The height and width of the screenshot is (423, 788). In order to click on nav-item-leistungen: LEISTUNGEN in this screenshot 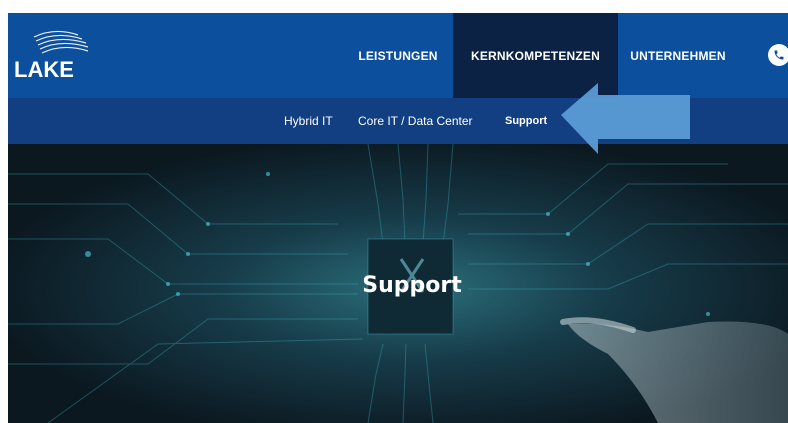, I will do `click(398, 55)`.